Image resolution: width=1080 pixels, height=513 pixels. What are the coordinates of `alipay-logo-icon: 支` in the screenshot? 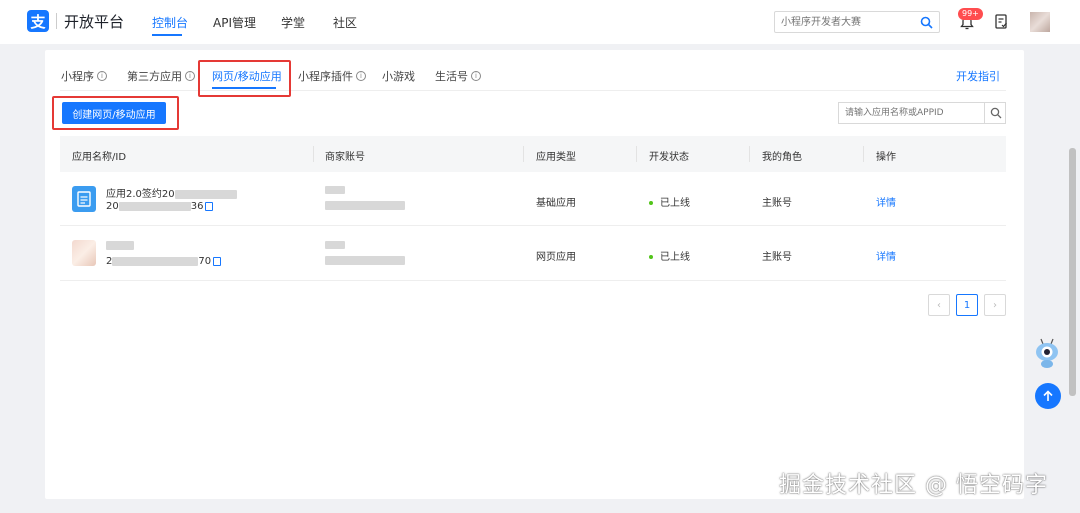 It's located at (38, 21).